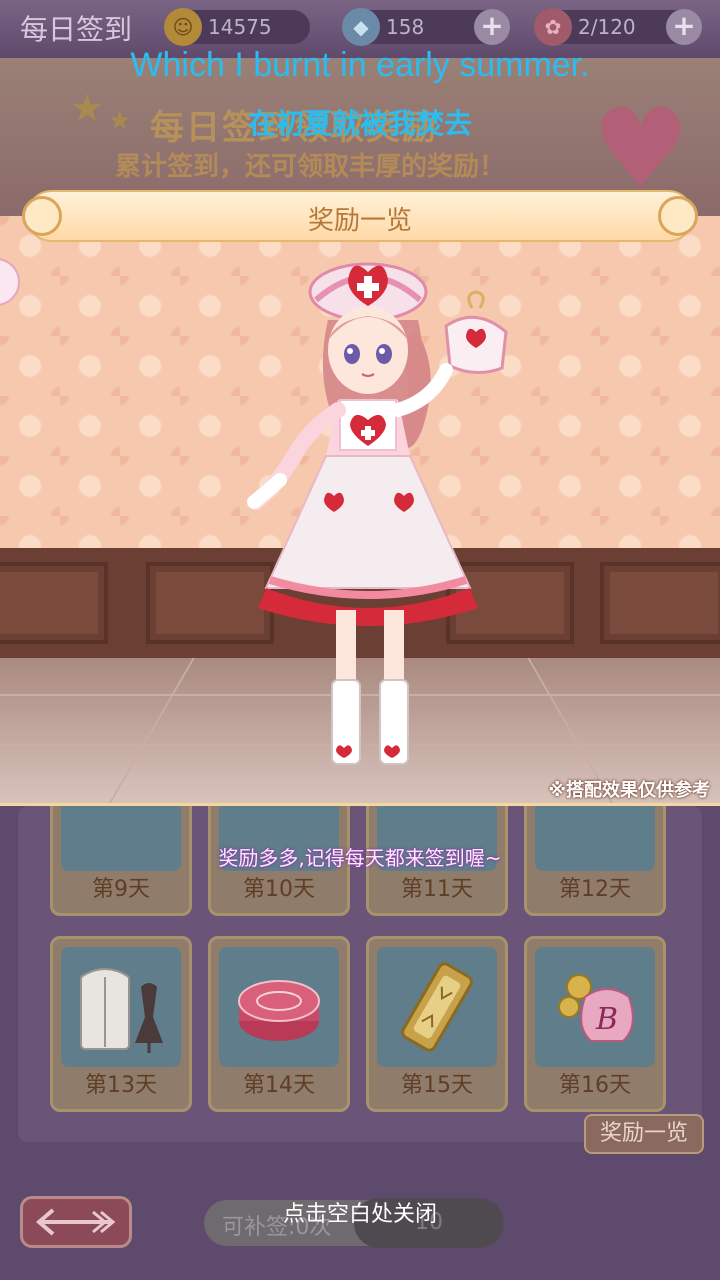 The image size is (720, 1280). Describe the element at coordinates (405, 27) in the screenshot. I see `diamond-value: 158` at that location.